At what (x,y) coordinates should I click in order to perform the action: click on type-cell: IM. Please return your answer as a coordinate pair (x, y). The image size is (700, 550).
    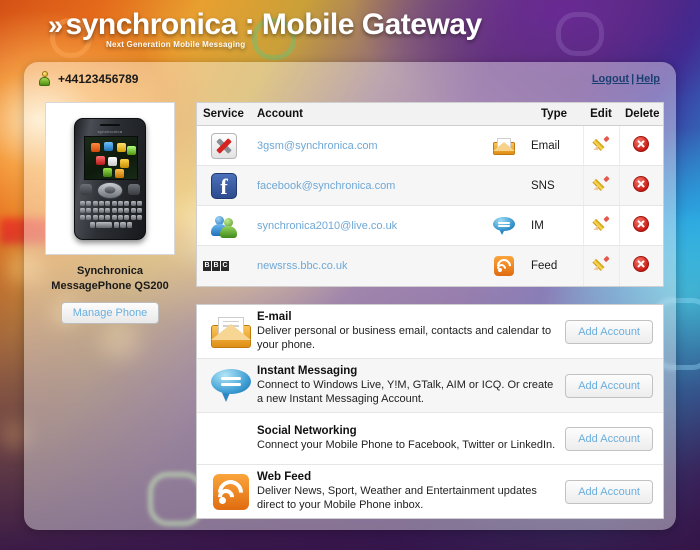
    Looking at the image, I should click on (554, 225).